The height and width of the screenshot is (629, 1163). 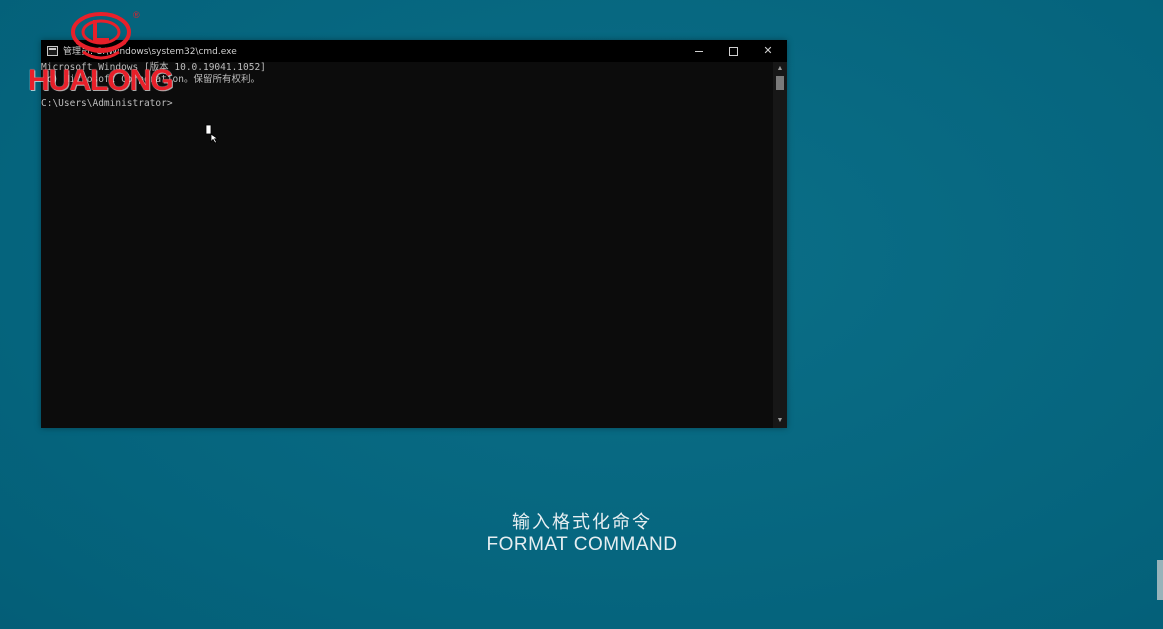 I want to click on mouse-cursor-icon, so click(x=213, y=134).